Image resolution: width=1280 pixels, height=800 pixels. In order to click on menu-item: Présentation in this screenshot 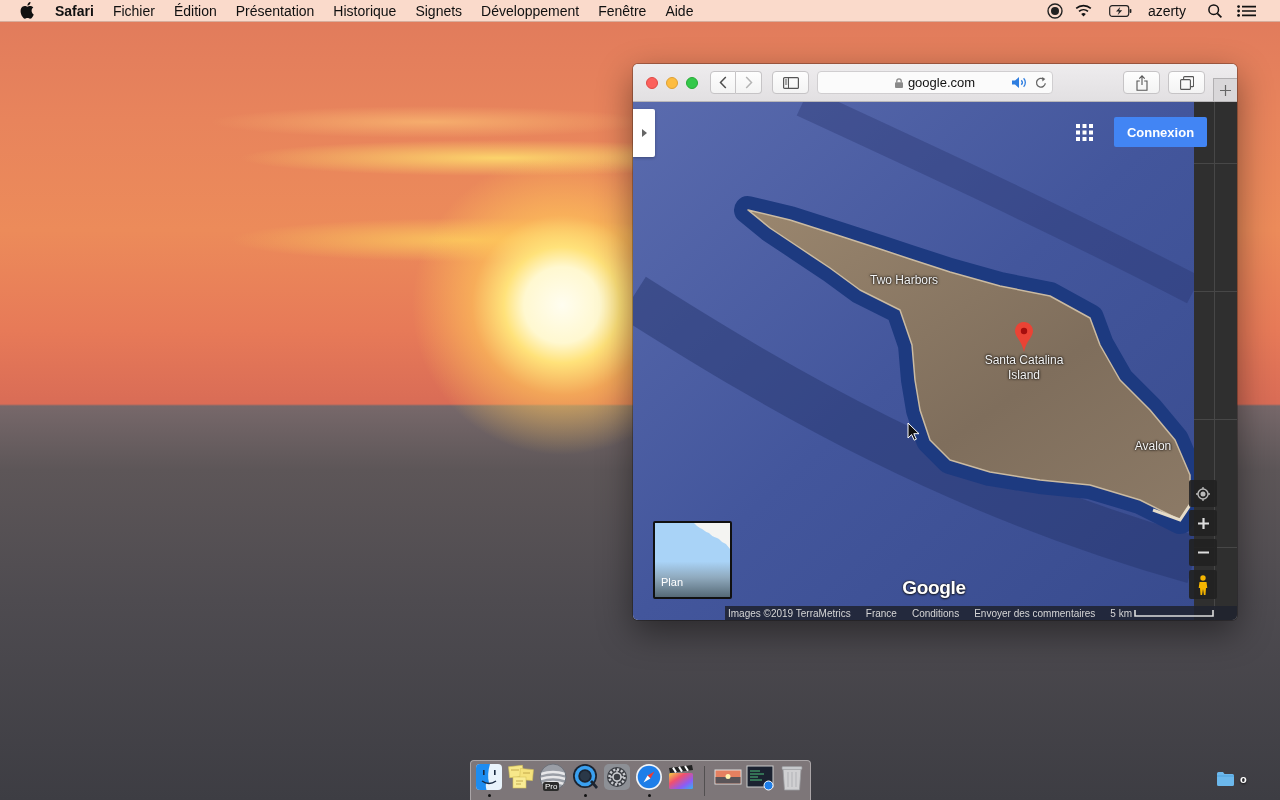, I will do `click(275, 10)`.